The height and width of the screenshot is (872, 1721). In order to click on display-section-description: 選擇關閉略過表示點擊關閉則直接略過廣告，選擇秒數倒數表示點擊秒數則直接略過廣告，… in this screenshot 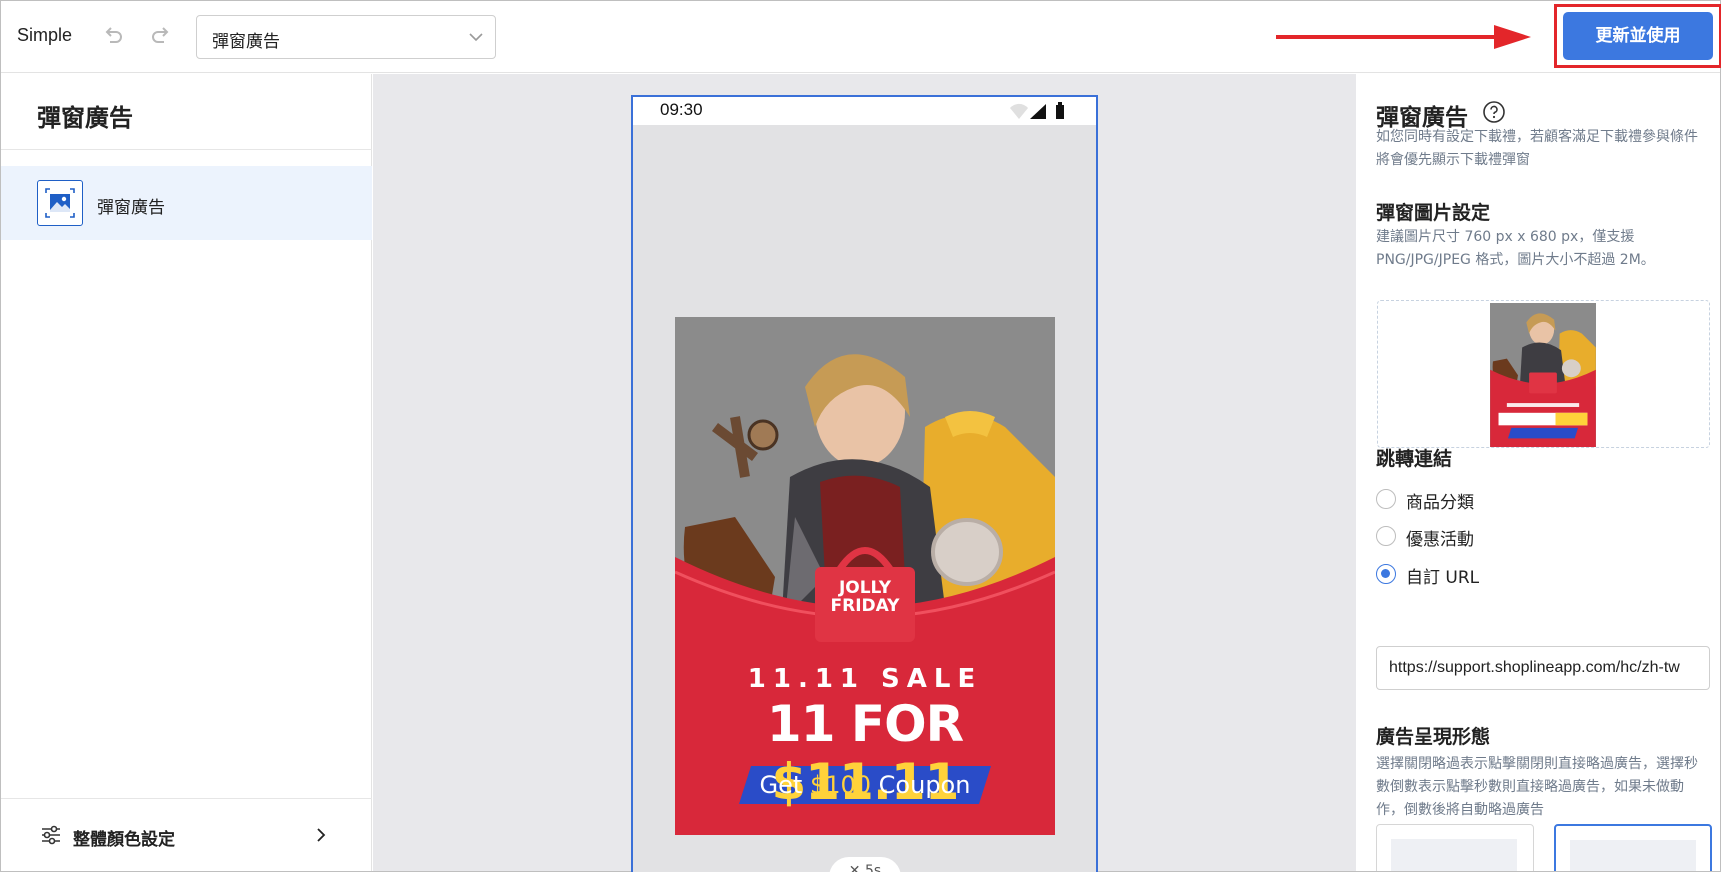, I will do `click(1537, 787)`.